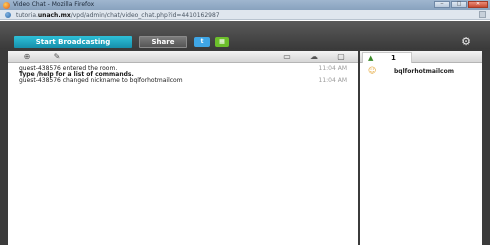 The height and width of the screenshot is (245, 490). What do you see at coordinates (245, 35) in the screenshot?
I see `app-toolbar: Start Broadcasting Share t ▦ ⚙` at bounding box center [245, 35].